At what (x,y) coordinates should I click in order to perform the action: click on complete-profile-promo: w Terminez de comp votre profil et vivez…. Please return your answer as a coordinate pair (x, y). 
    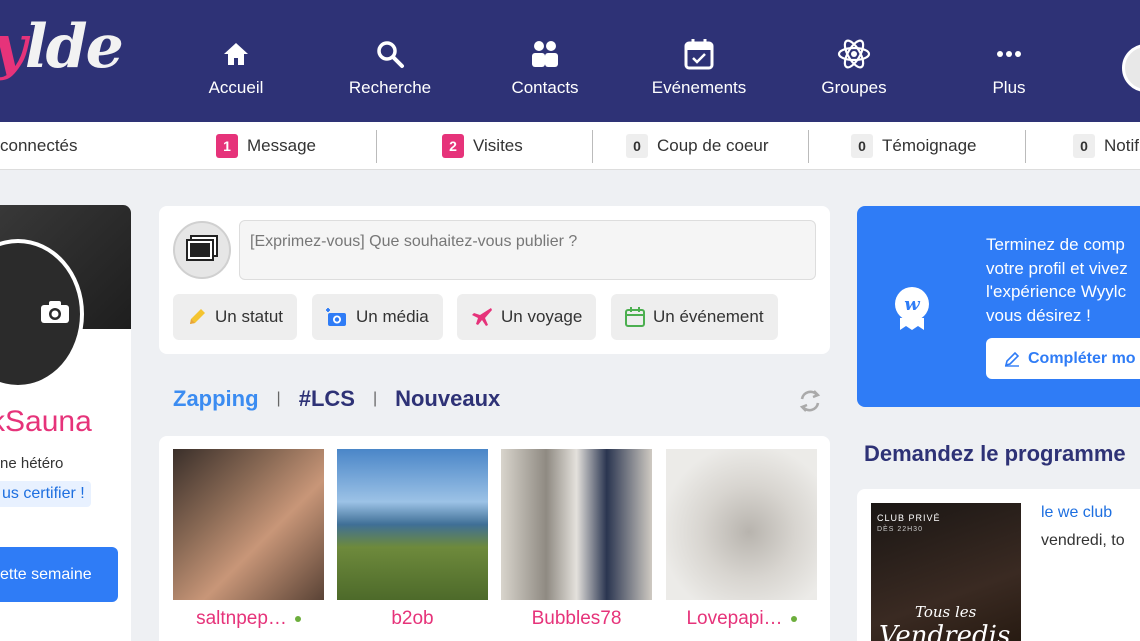
    Looking at the image, I should click on (998, 306).